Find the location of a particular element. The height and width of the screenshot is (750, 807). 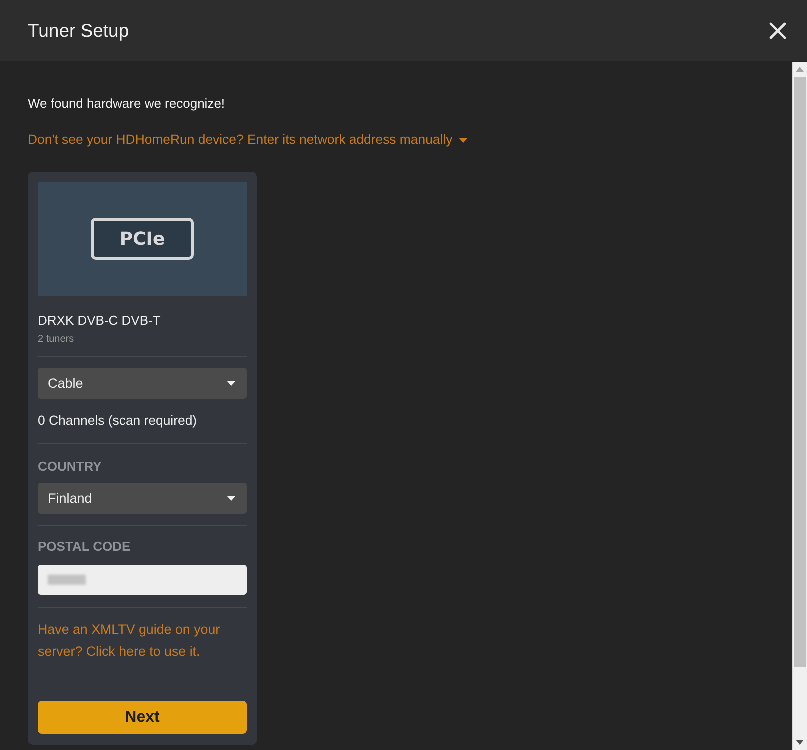

close-icon is located at coordinates (778, 31).